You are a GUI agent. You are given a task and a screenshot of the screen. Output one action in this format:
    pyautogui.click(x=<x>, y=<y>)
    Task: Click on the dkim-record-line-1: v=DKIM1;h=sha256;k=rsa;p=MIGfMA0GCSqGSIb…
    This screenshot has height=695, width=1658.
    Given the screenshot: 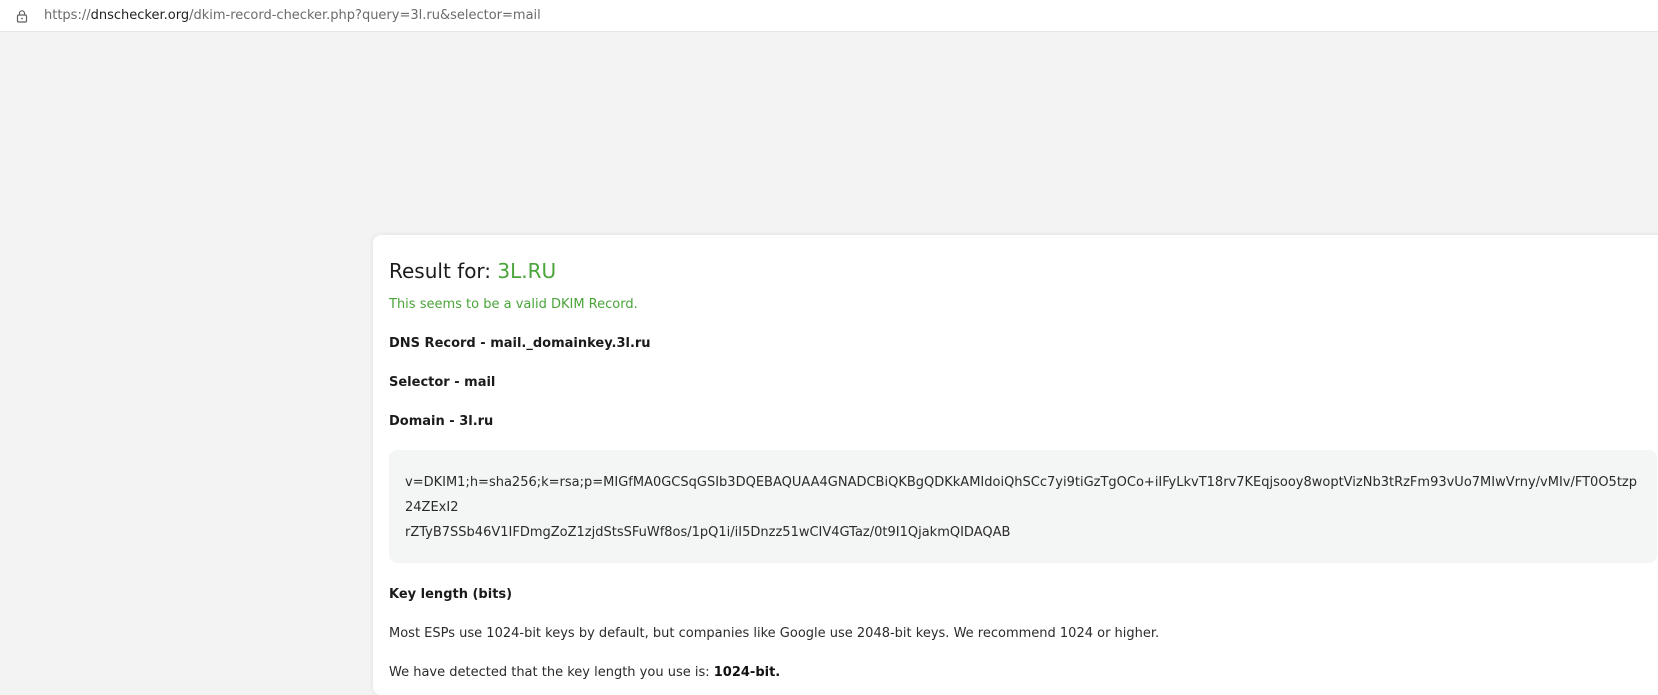 What is the action you would take?
    pyautogui.click(x=1021, y=495)
    